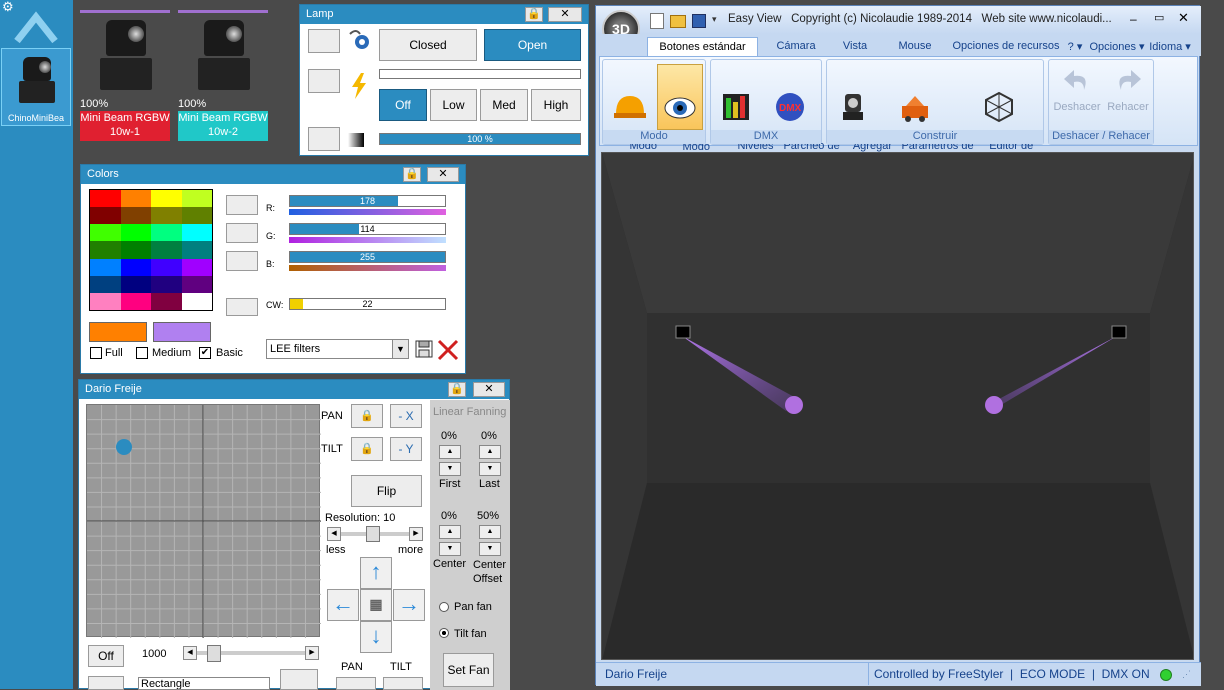  Describe the element at coordinates (367, 449) in the screenshot. I see `tilt-lock-icon: 🔒` at that location.